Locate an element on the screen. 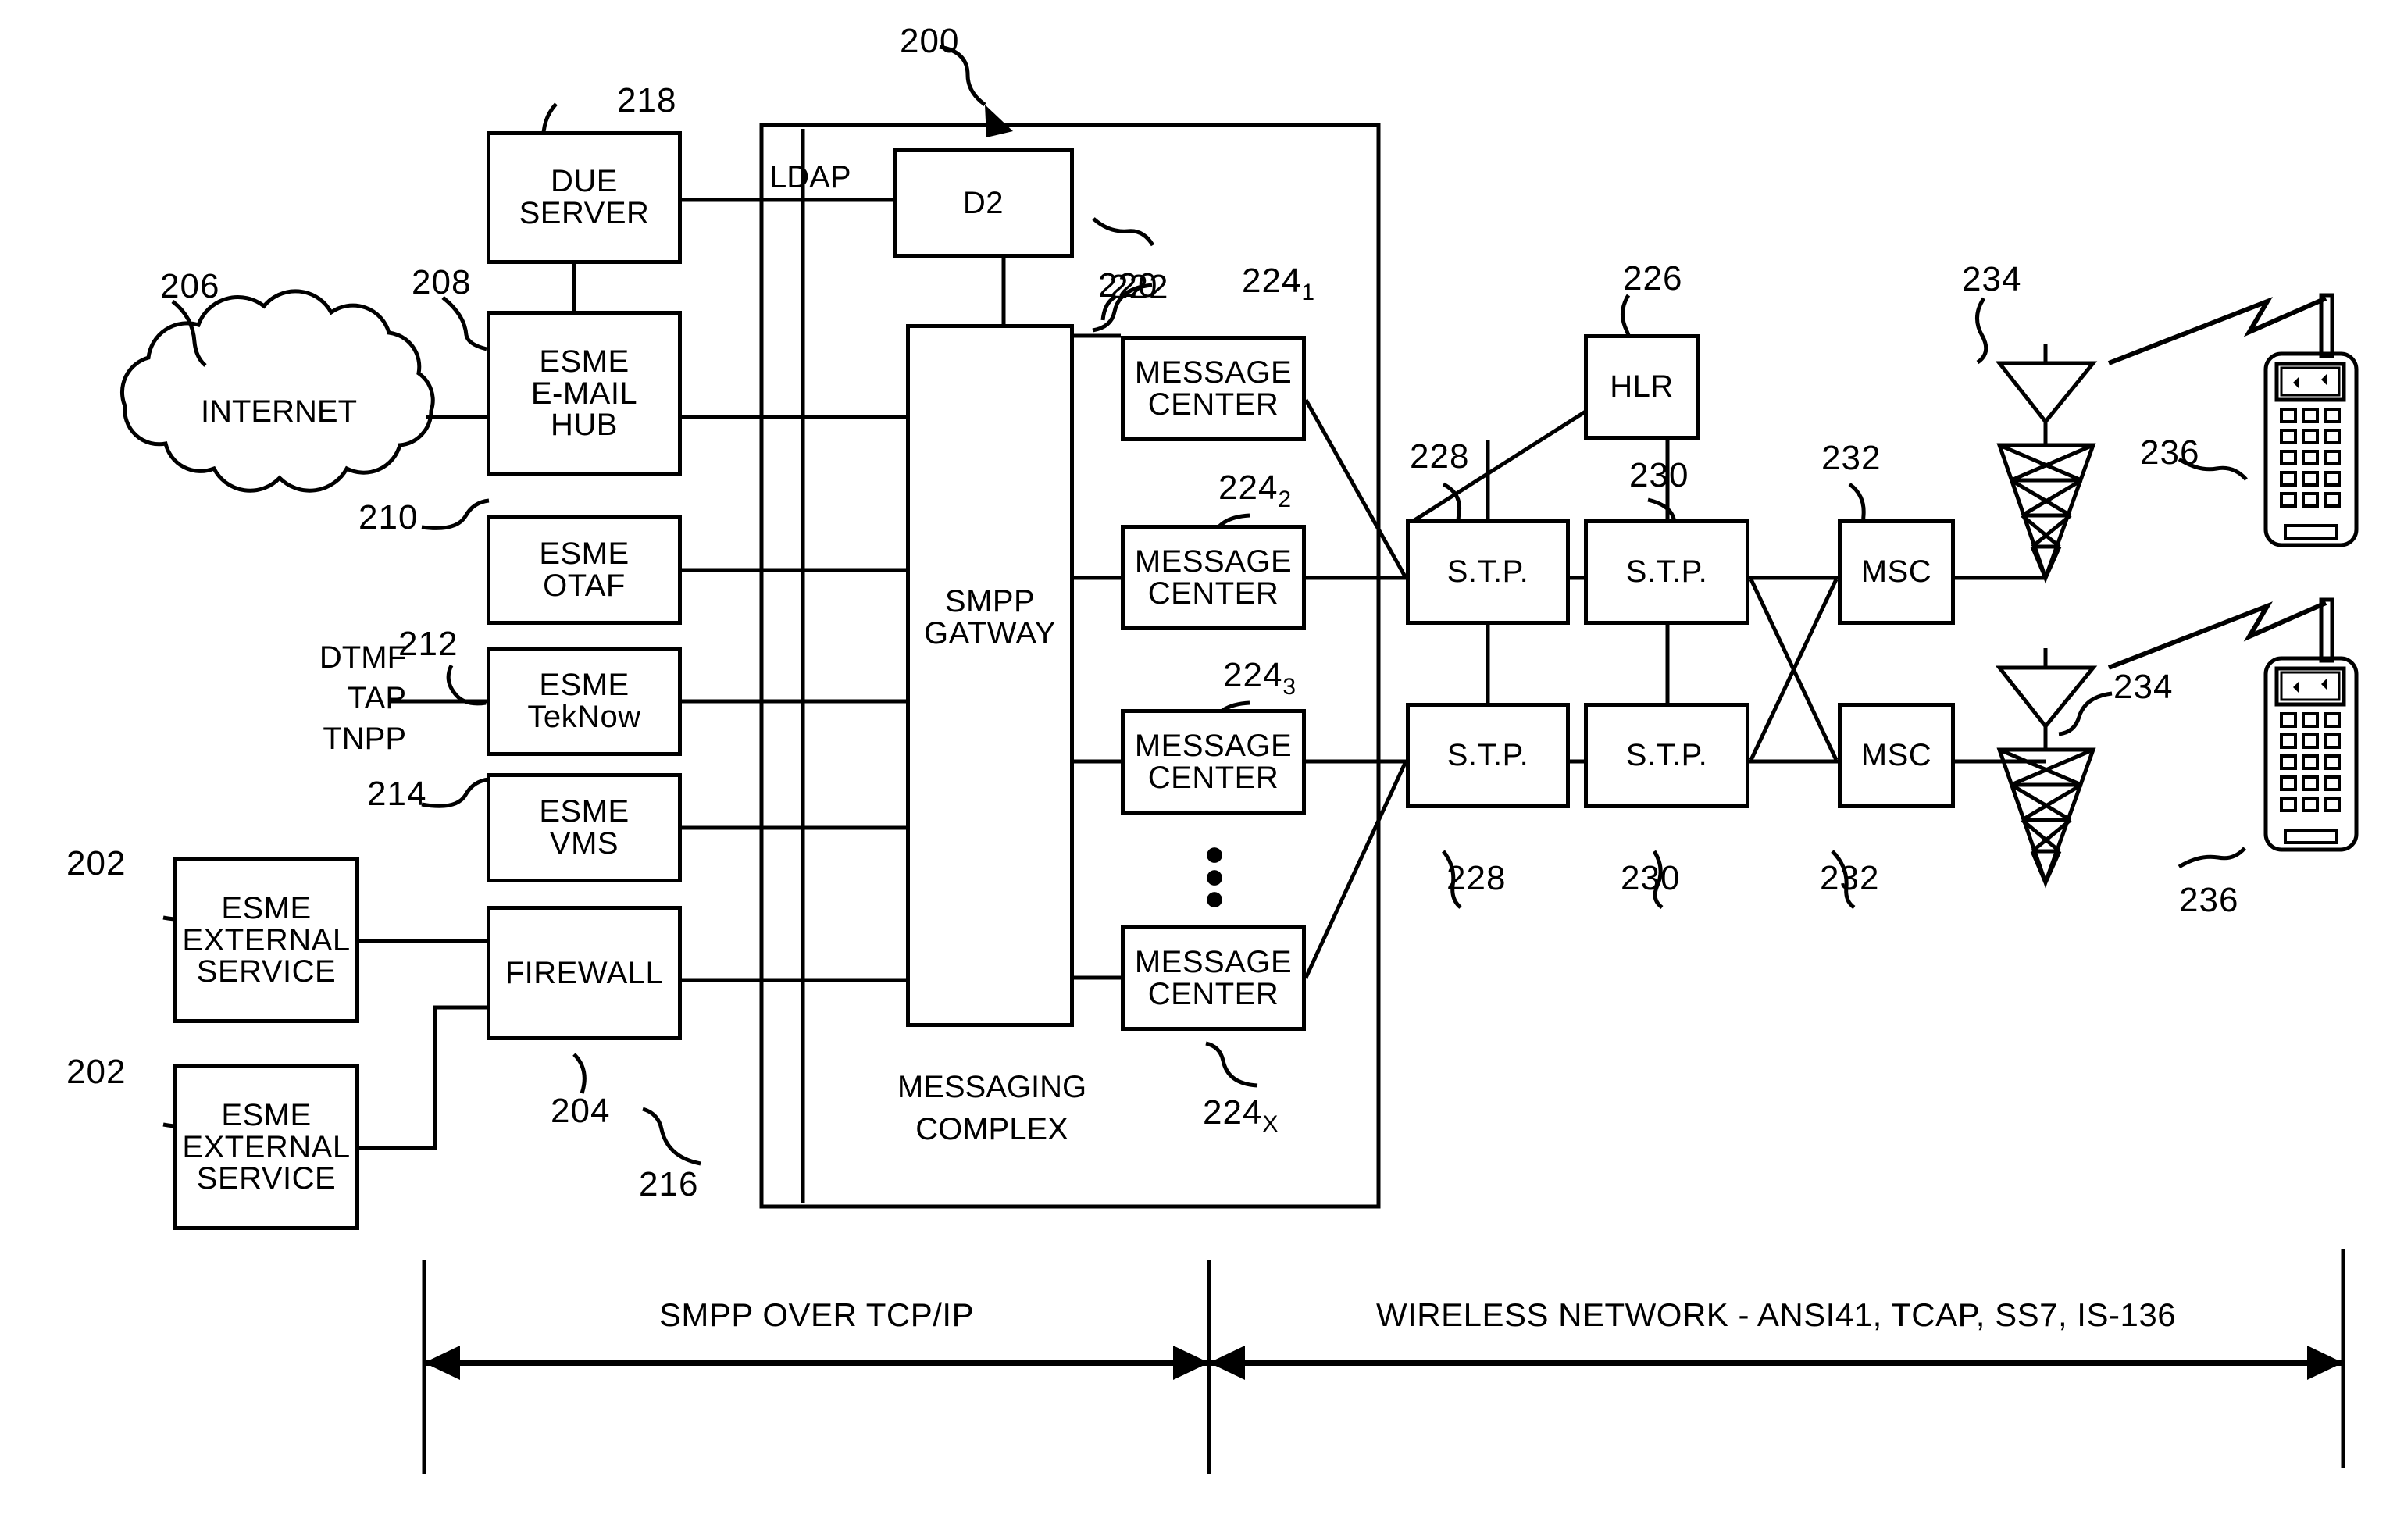 The height and width of the screenshot is (1540, 2404). smpp-gateway-label-2: GATWAY is located at coordinates (990, 633).